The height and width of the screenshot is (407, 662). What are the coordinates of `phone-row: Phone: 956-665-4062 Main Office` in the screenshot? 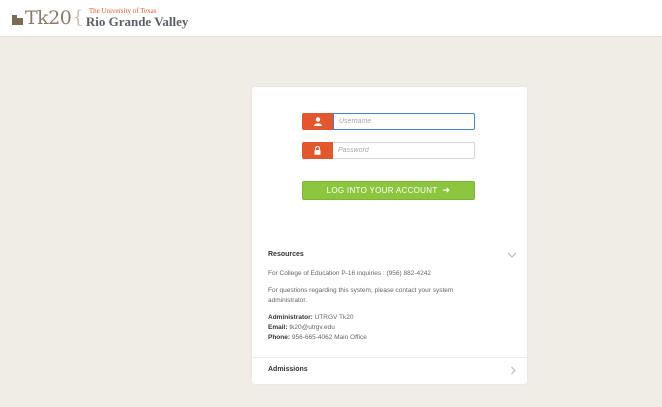 It's located at (317, 337).